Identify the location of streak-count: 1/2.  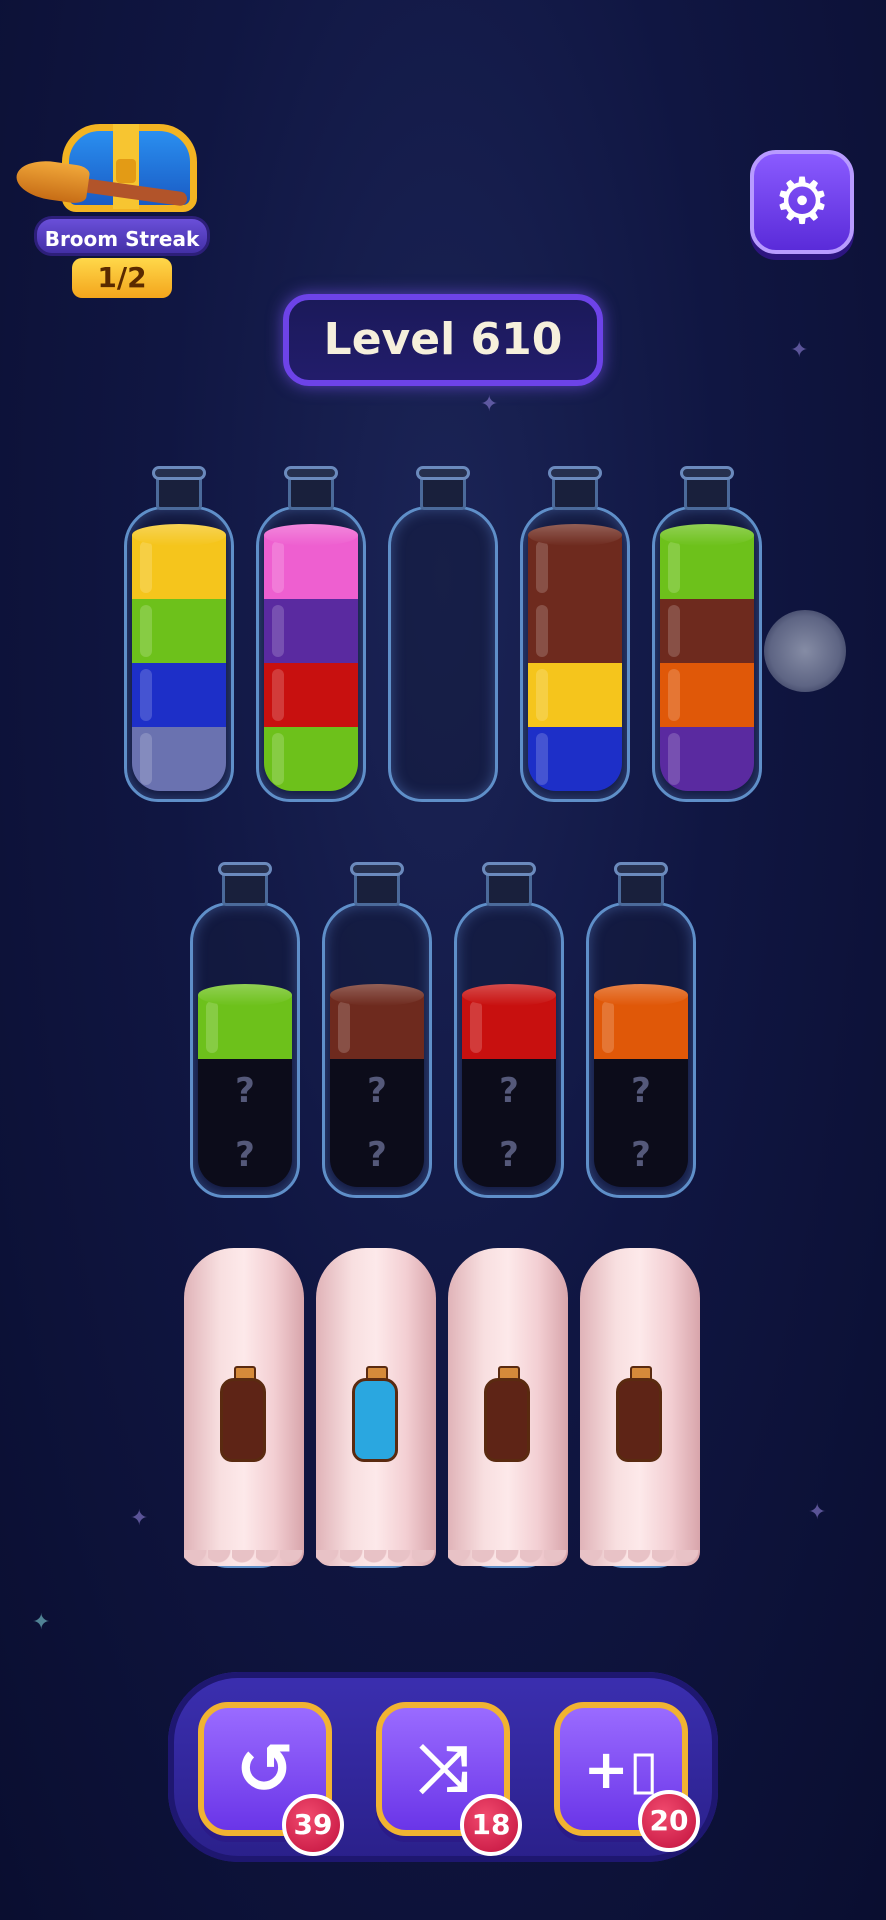
(122, 278).